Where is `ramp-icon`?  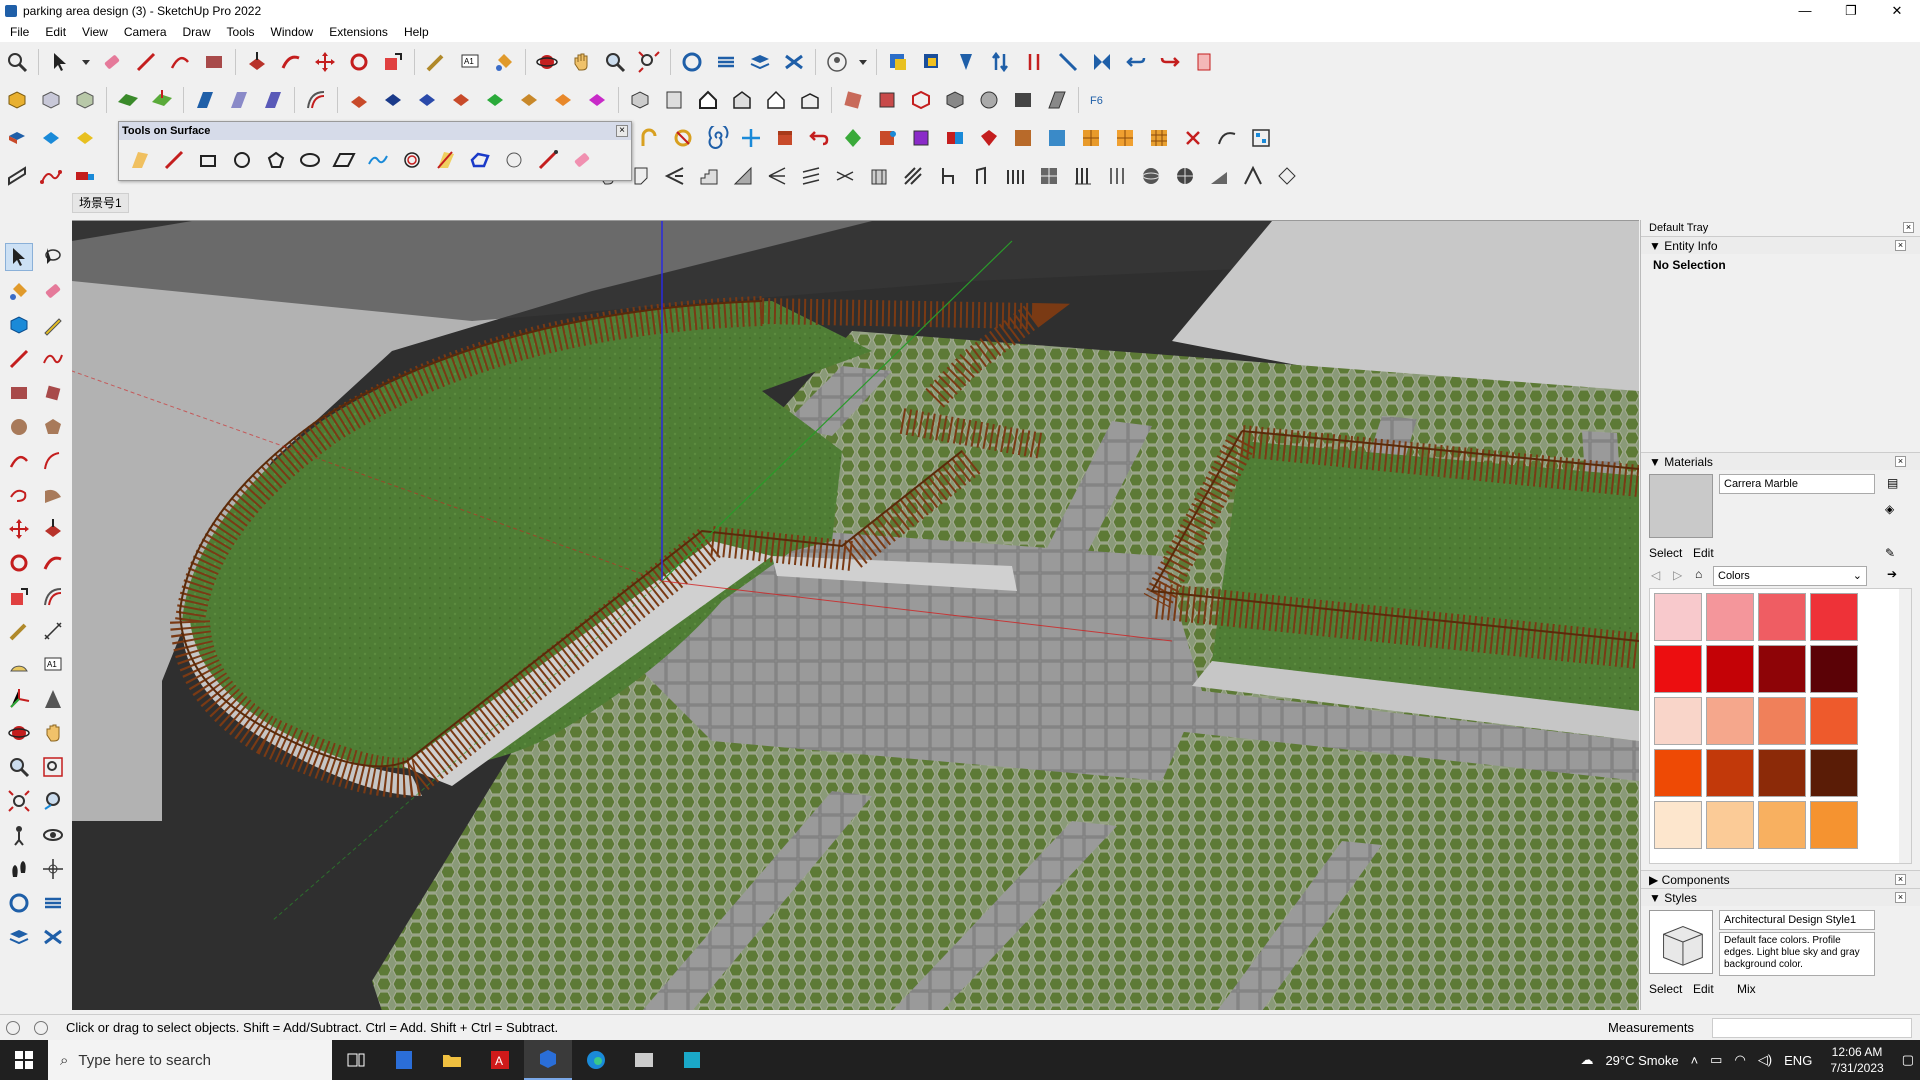 ramp-icon is located at coordinates (1219, 176).